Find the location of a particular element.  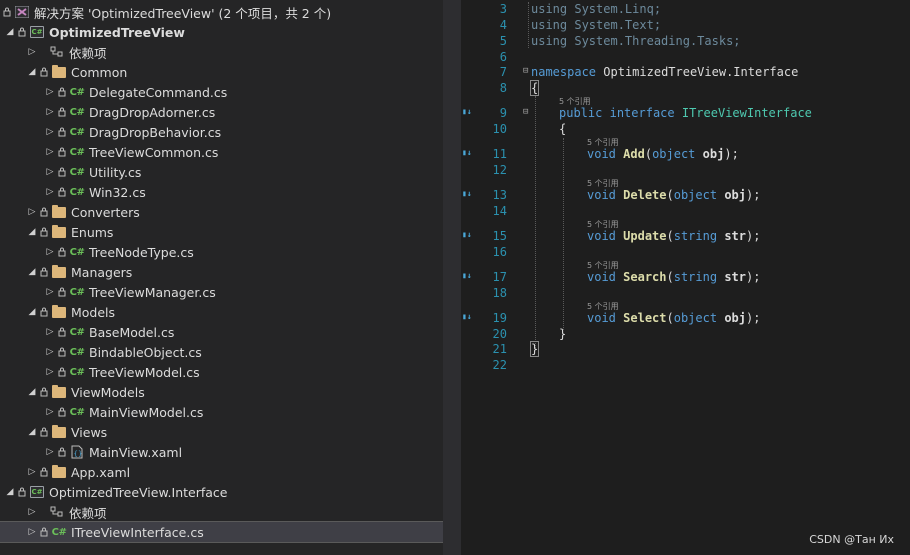

file-node-itreeviewinterface: ▷ C# ITreeViewInterface.cs is located at coordinates (221, 532).